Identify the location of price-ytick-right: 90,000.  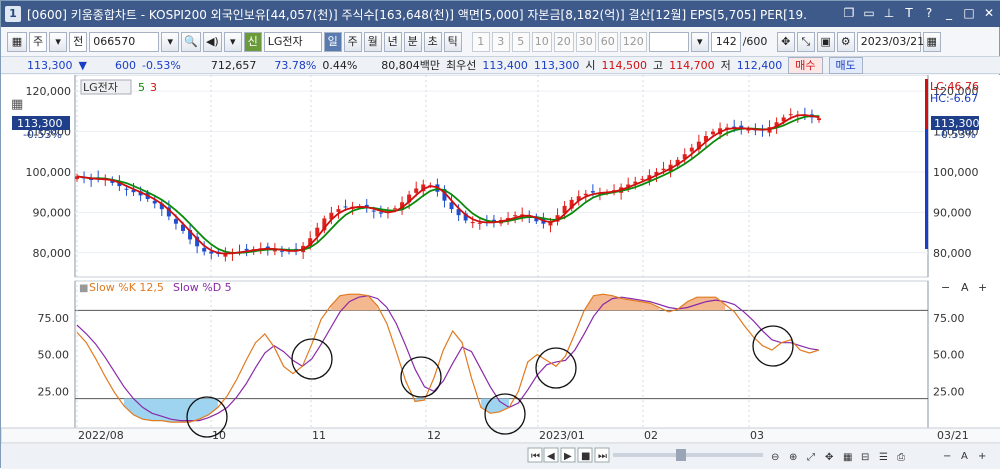
(952, 212).